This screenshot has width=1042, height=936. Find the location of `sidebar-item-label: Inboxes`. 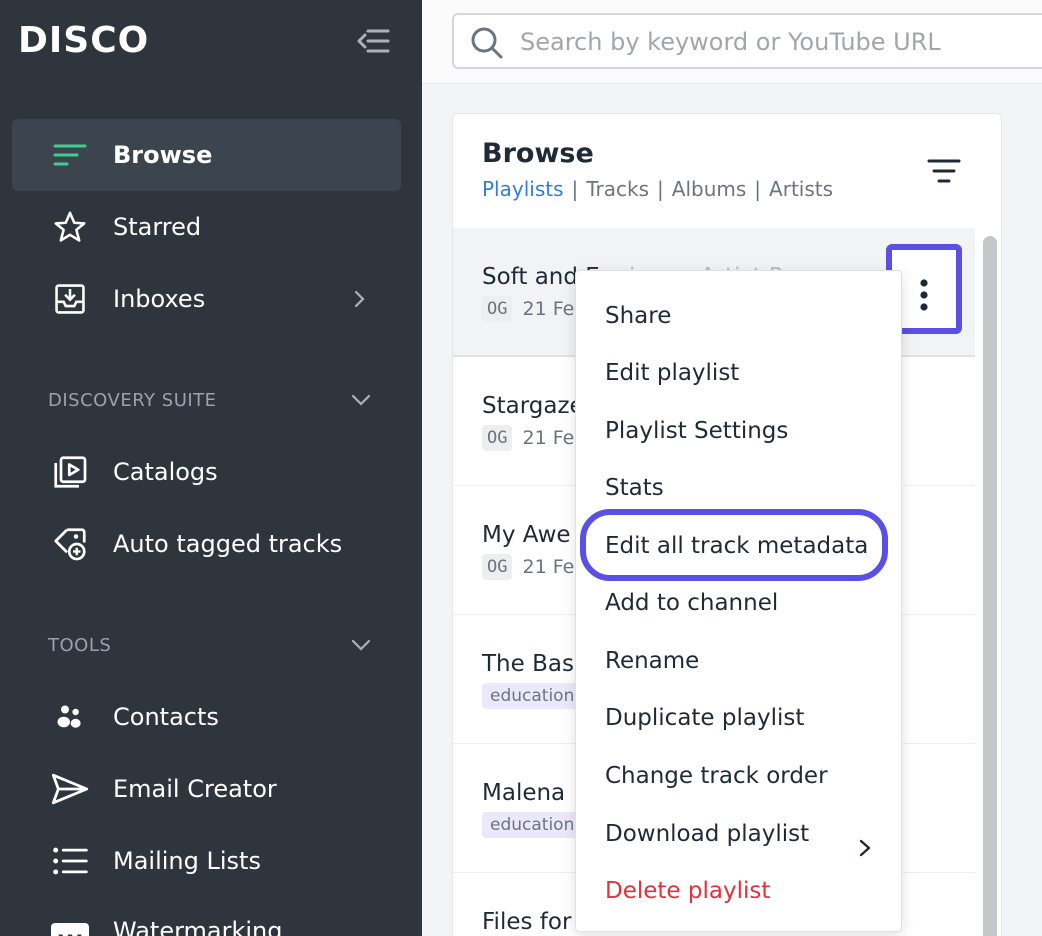

sidebar-item-label: Inboxes is located at coordinates (159, 299).